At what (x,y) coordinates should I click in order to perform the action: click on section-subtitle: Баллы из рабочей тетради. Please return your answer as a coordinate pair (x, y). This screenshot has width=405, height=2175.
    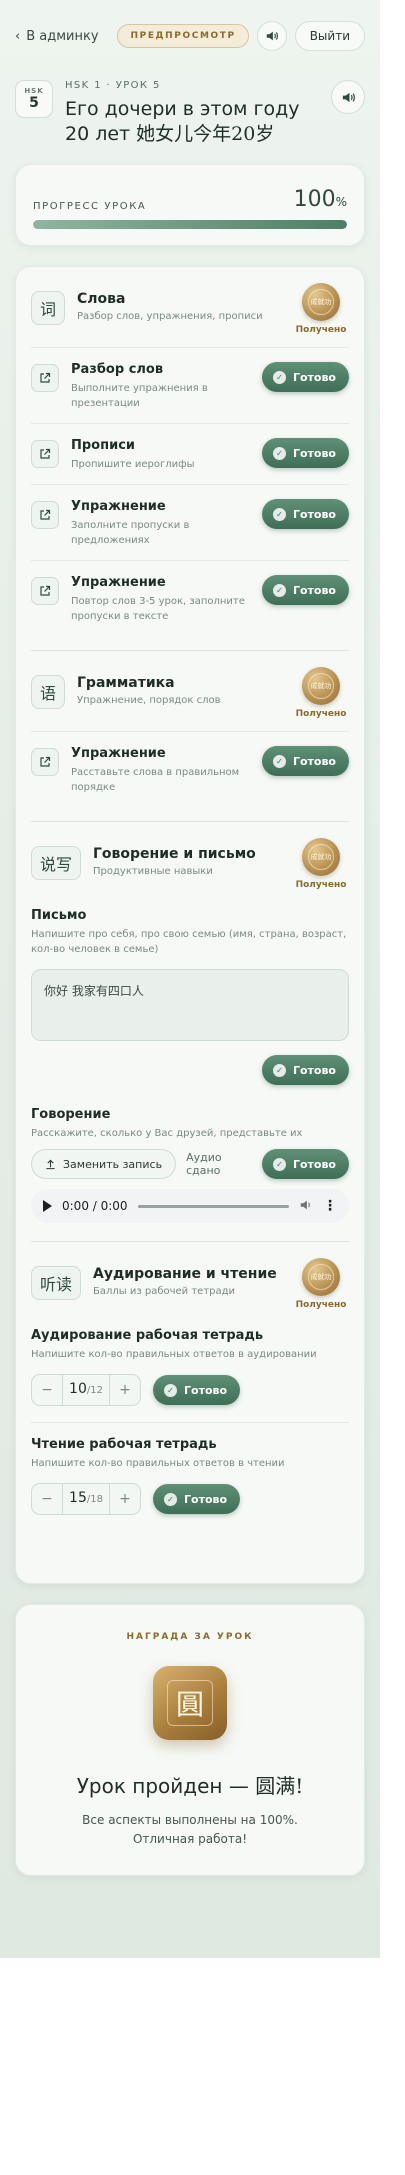
    Looking at the image, I should click on (164, 1291).